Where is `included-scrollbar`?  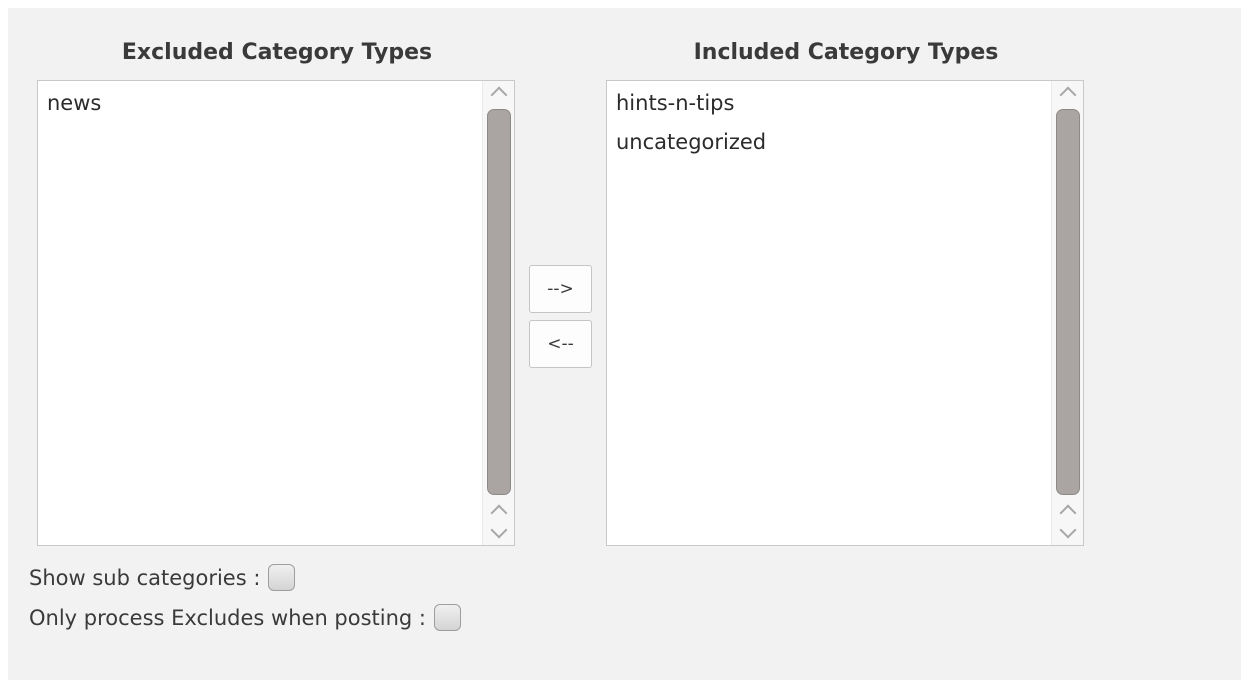
included-scrollbar is located at coordinates (1067, 313).